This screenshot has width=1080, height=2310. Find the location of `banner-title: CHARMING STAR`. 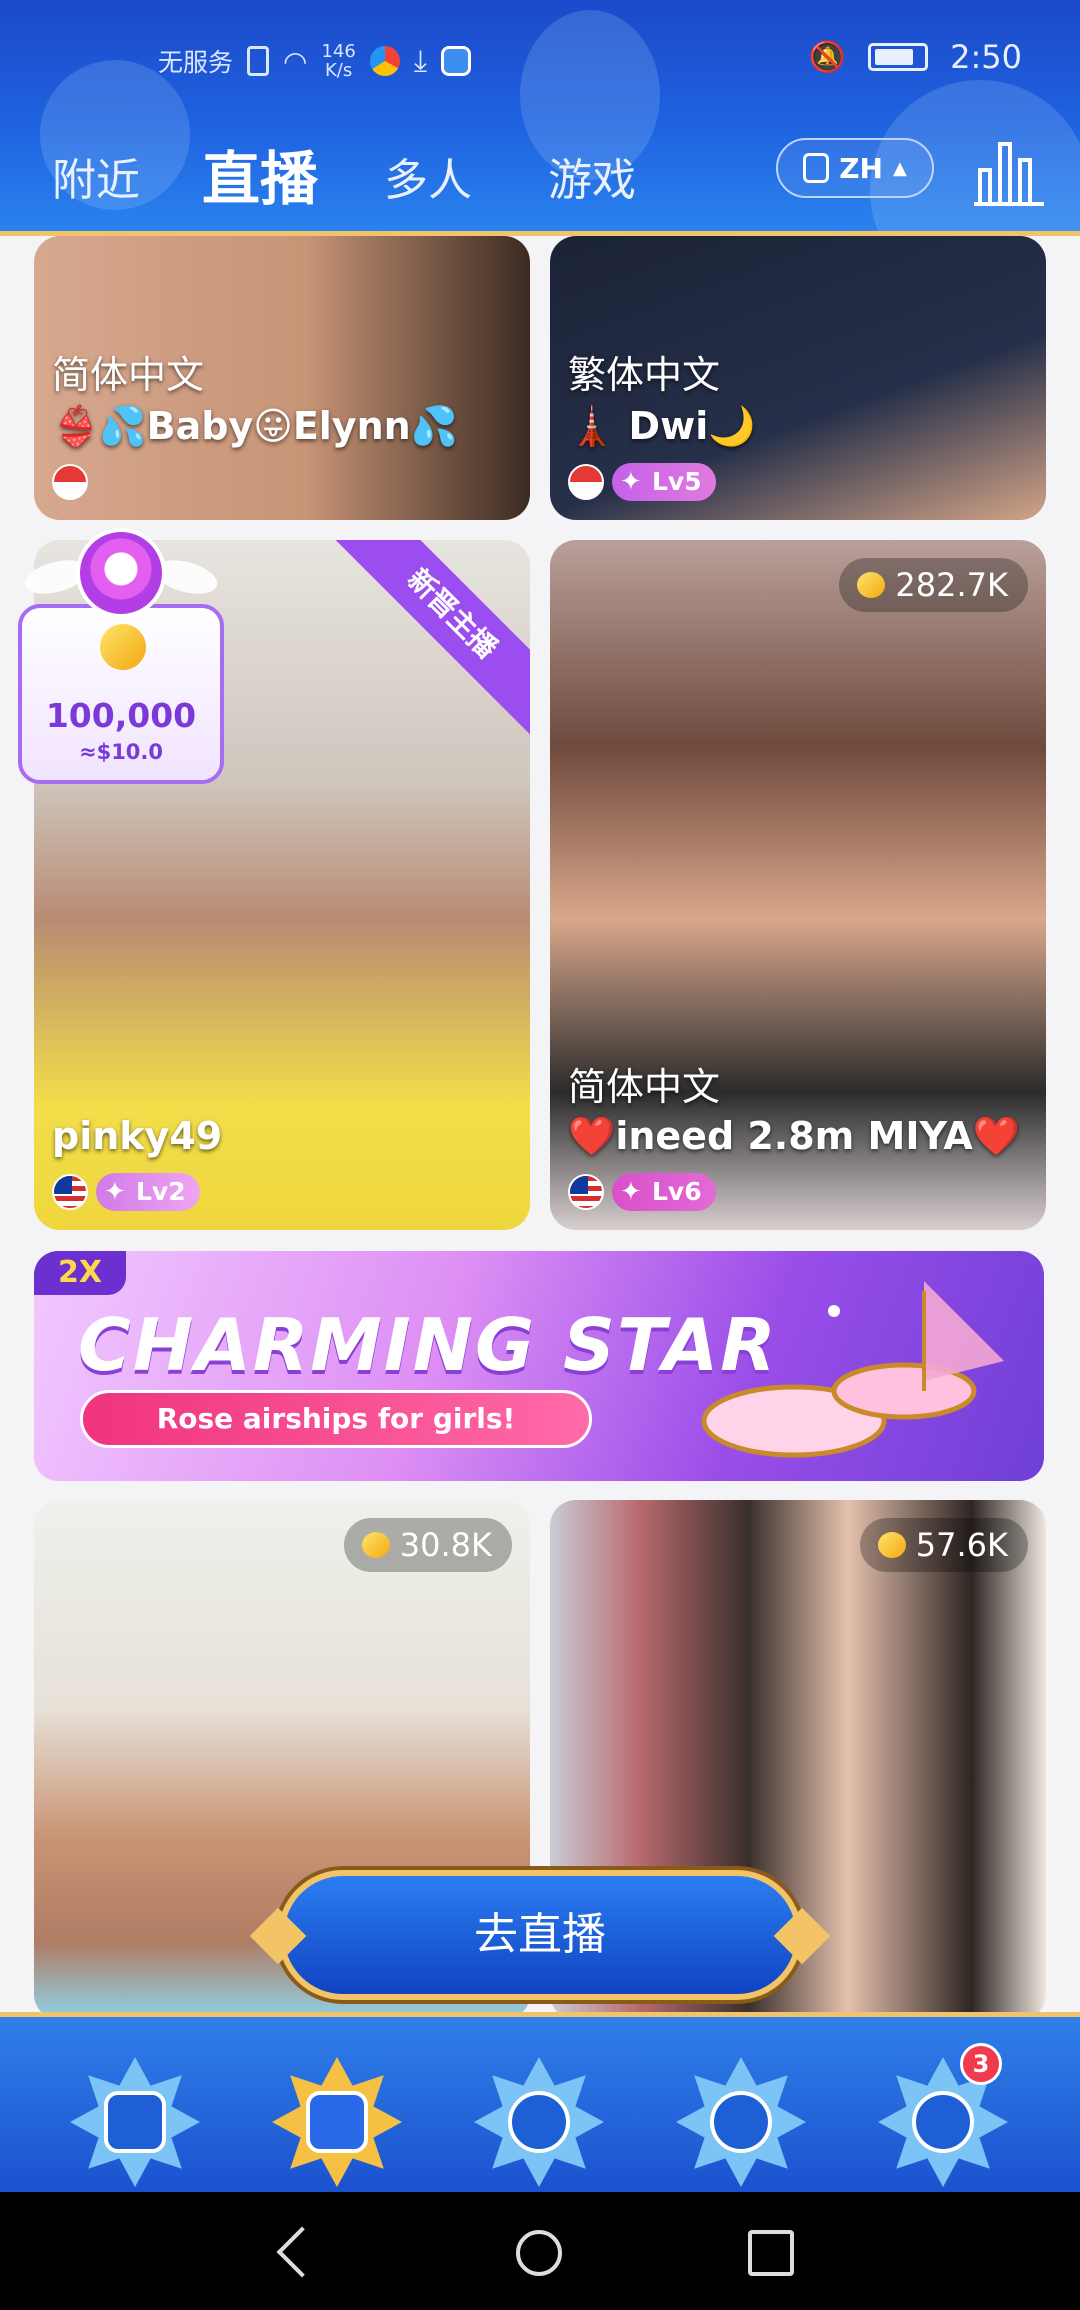

banner-title: CHARMING STAR is located at coordinates (428, 1345).